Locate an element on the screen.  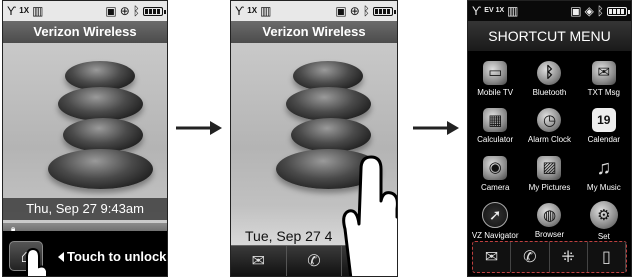
dock-contacts-button: ▯ is located at coordinates (607, 257).